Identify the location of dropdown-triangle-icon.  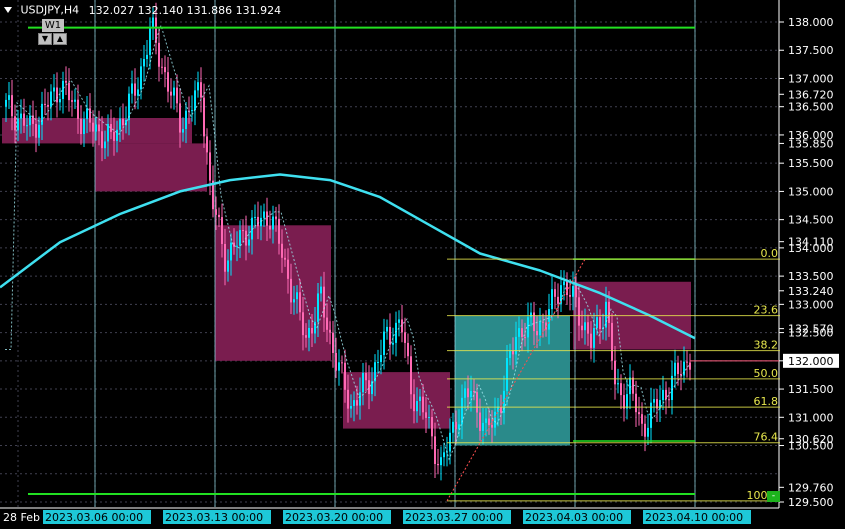
(8, 10).